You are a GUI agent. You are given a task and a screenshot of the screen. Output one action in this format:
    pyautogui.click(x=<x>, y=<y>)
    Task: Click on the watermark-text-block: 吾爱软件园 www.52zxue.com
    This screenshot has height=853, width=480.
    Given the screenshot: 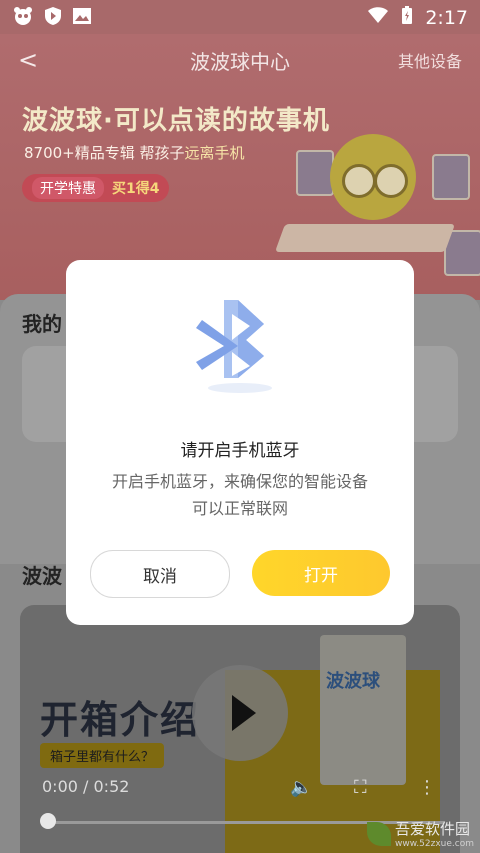 What is the action you would take?
    pyautogui.click(x=434, y=833)
    